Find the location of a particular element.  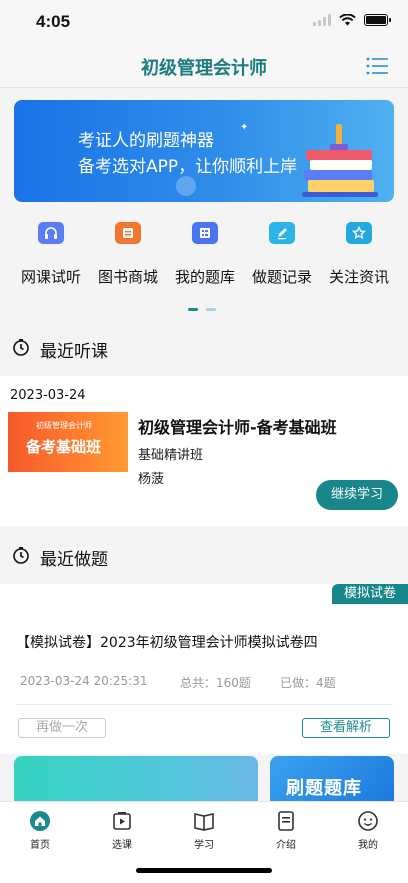

promo-tile-left is located at coordinates (136, 781).